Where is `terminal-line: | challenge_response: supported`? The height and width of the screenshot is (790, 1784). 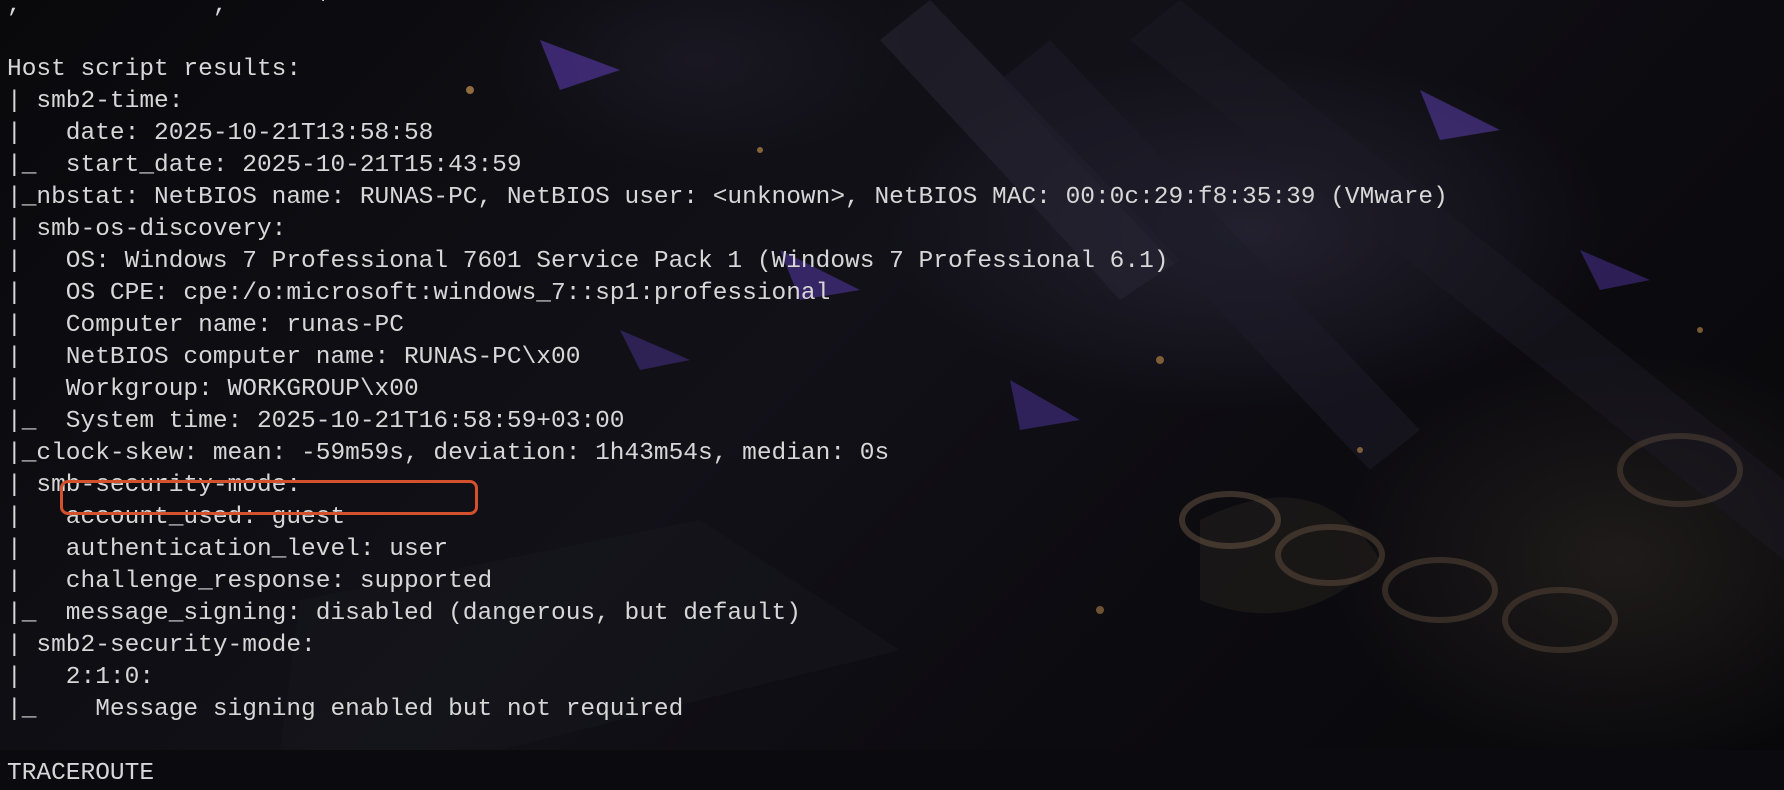
terminal-line: | challenge_response: supported is located at coordinates (250, 581).